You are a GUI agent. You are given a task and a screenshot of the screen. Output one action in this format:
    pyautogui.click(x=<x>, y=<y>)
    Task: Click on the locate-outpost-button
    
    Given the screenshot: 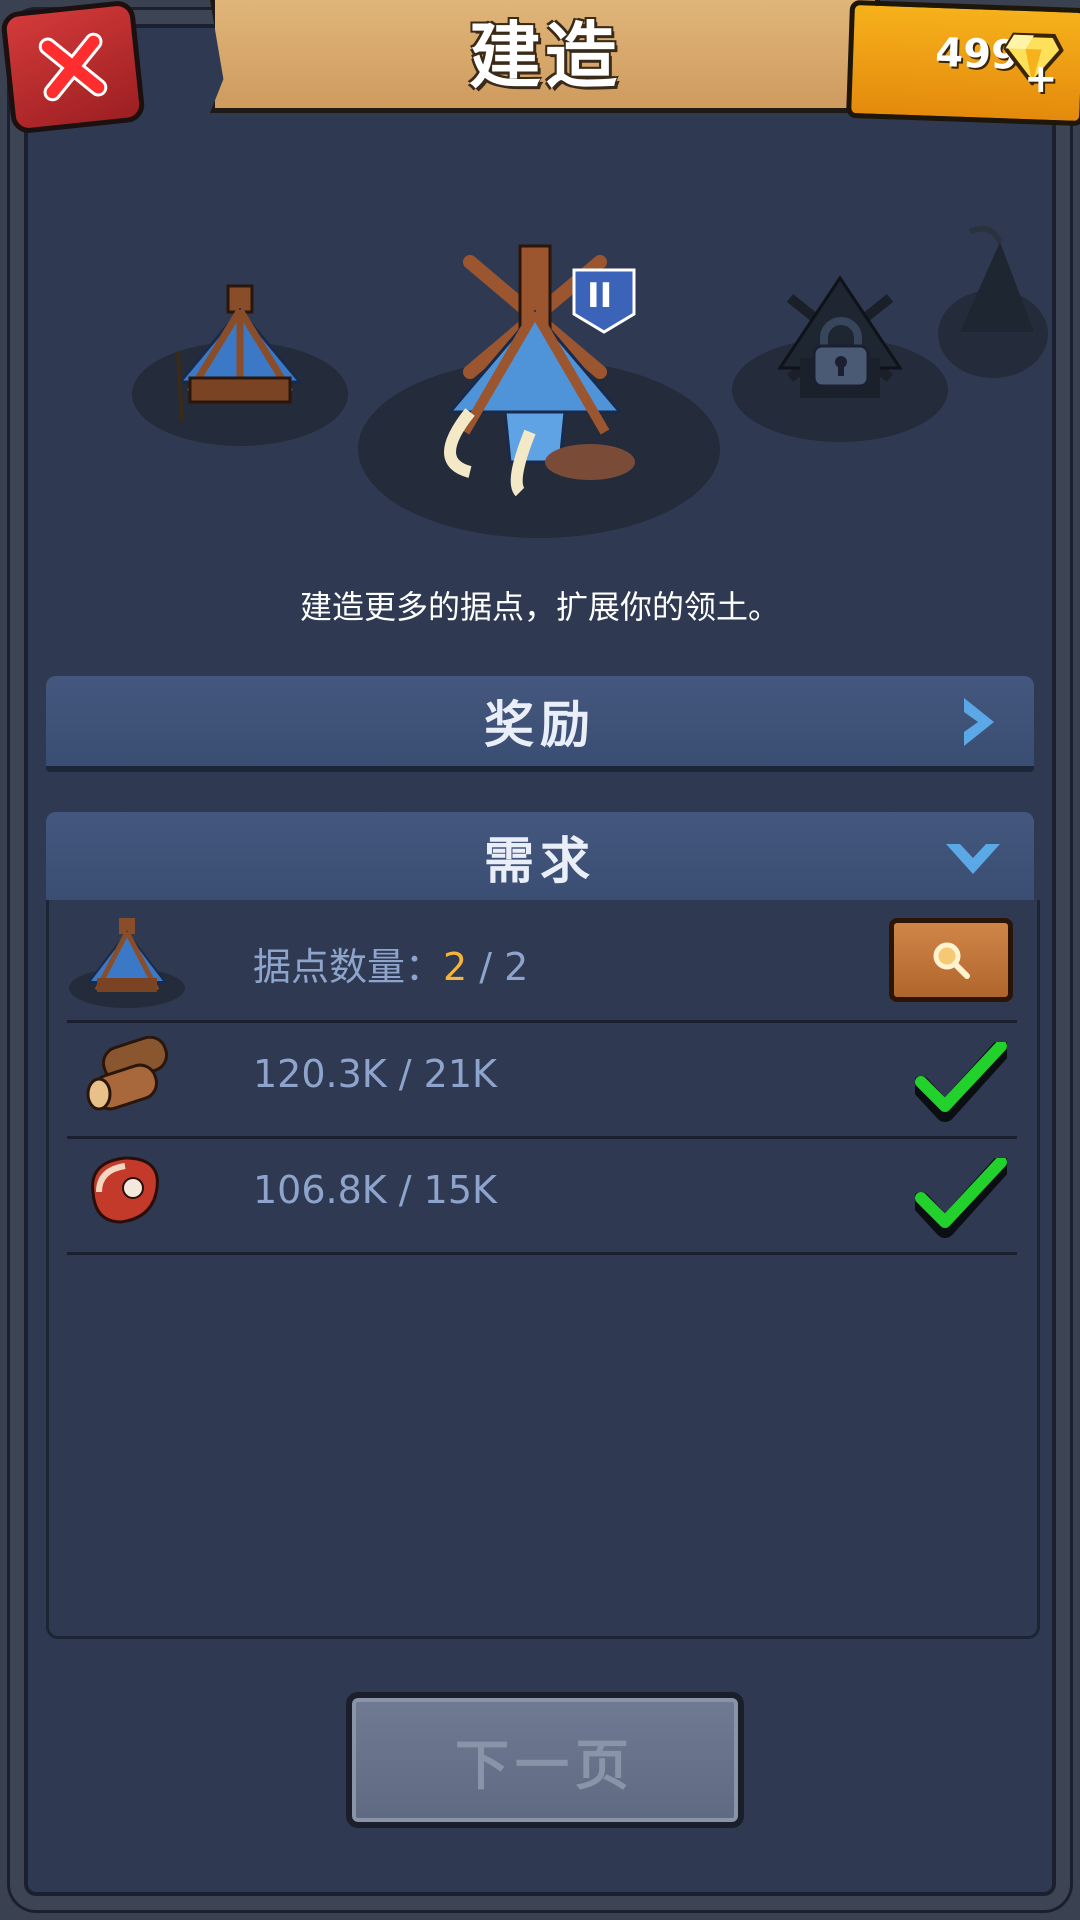 What is the action you would take?
    pyautogui.click(x=951, y=960)
    